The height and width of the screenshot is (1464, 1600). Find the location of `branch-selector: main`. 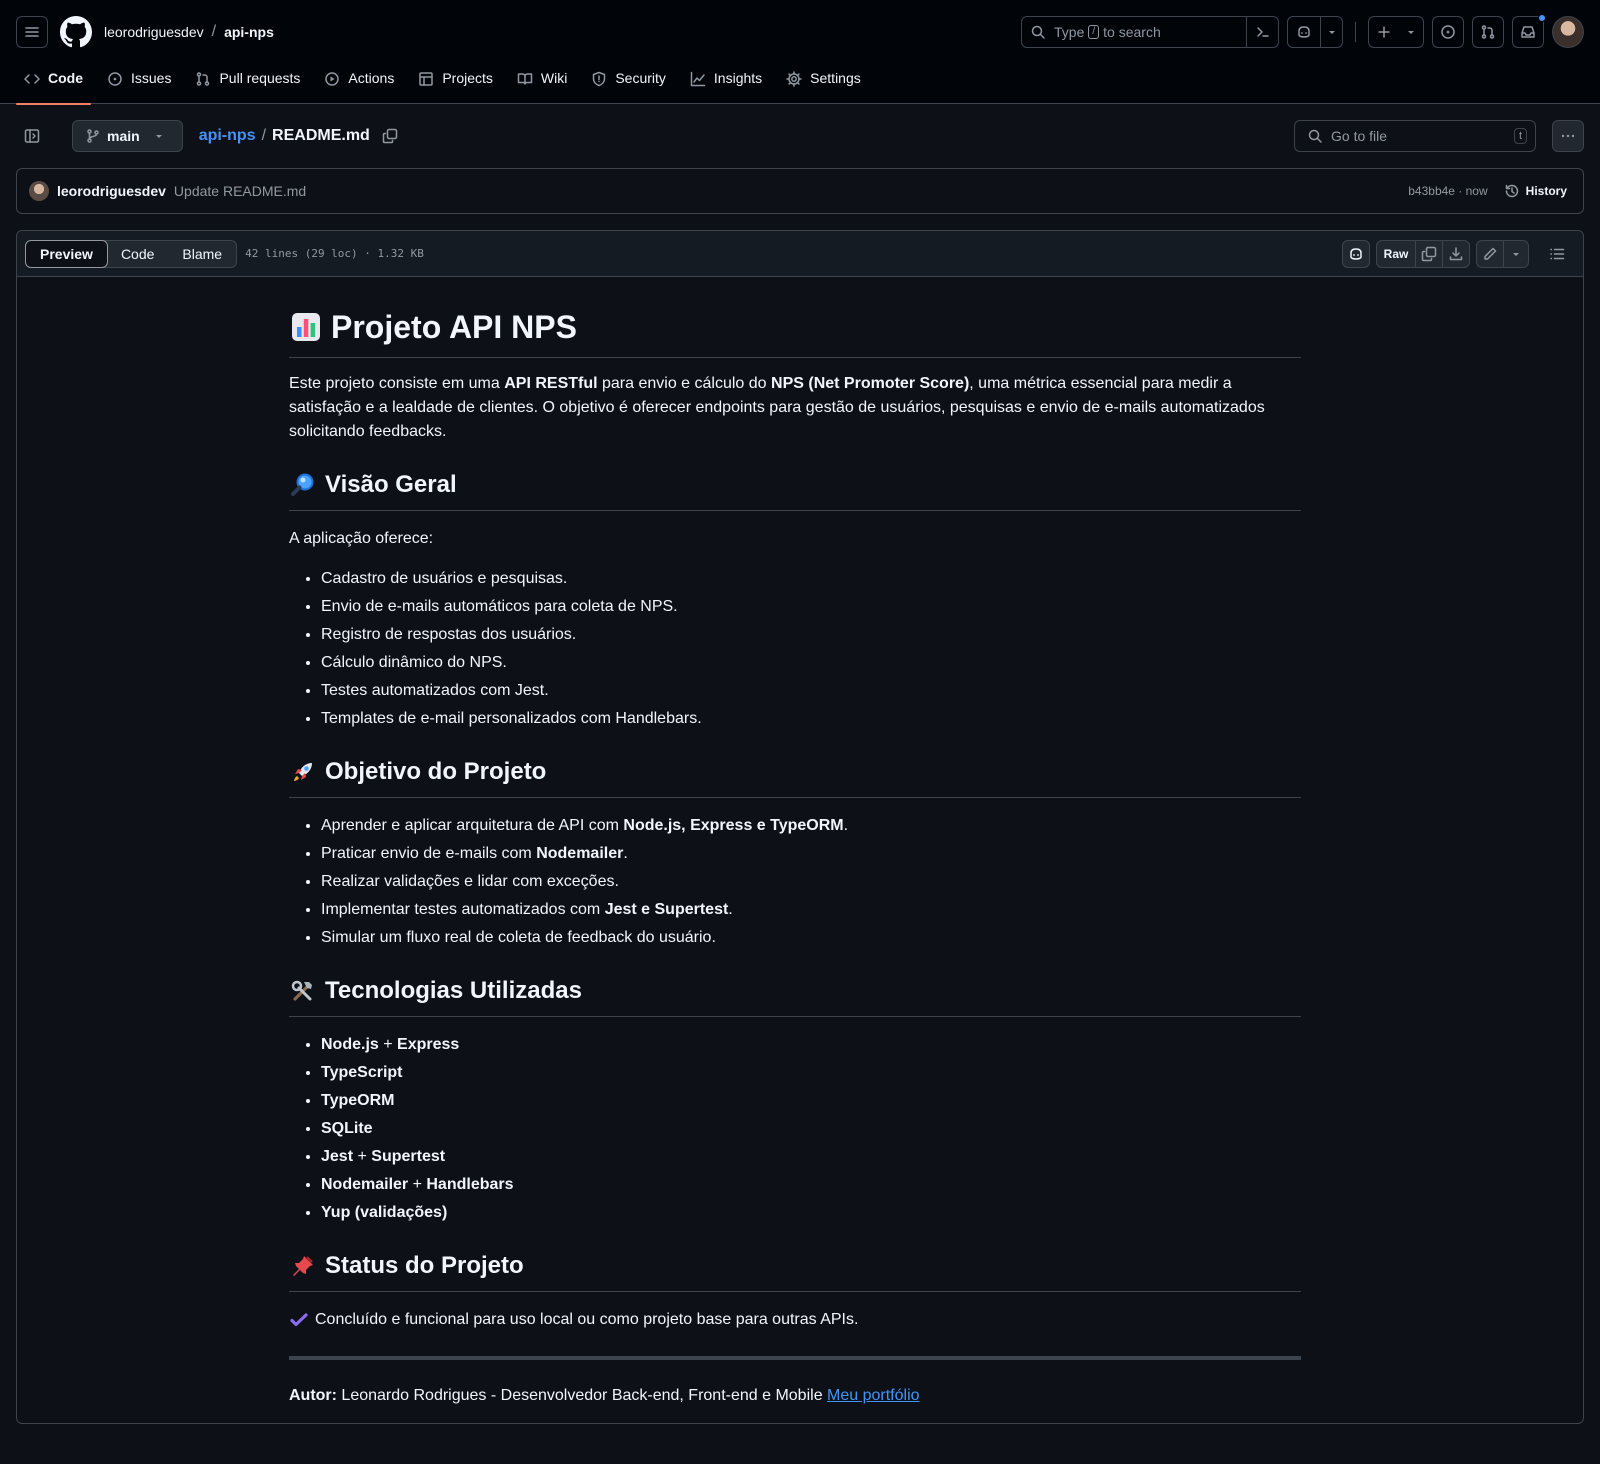

branch-selector: main is located at coordinates (127, 136).